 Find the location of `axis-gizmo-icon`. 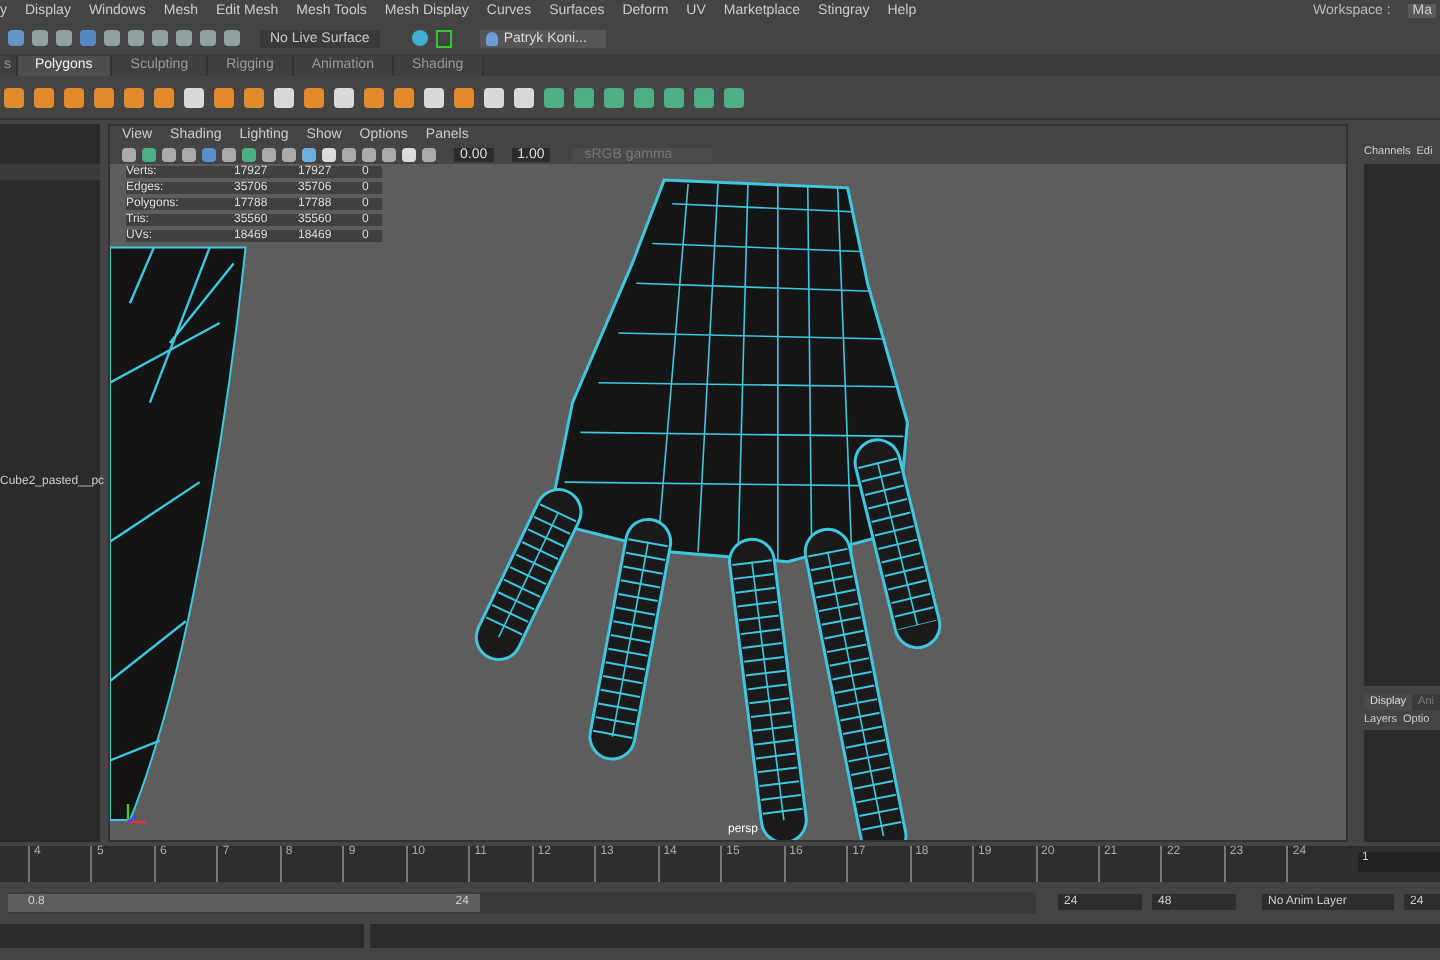

axis-gizmo-icon is located at coordinates (136, 814).